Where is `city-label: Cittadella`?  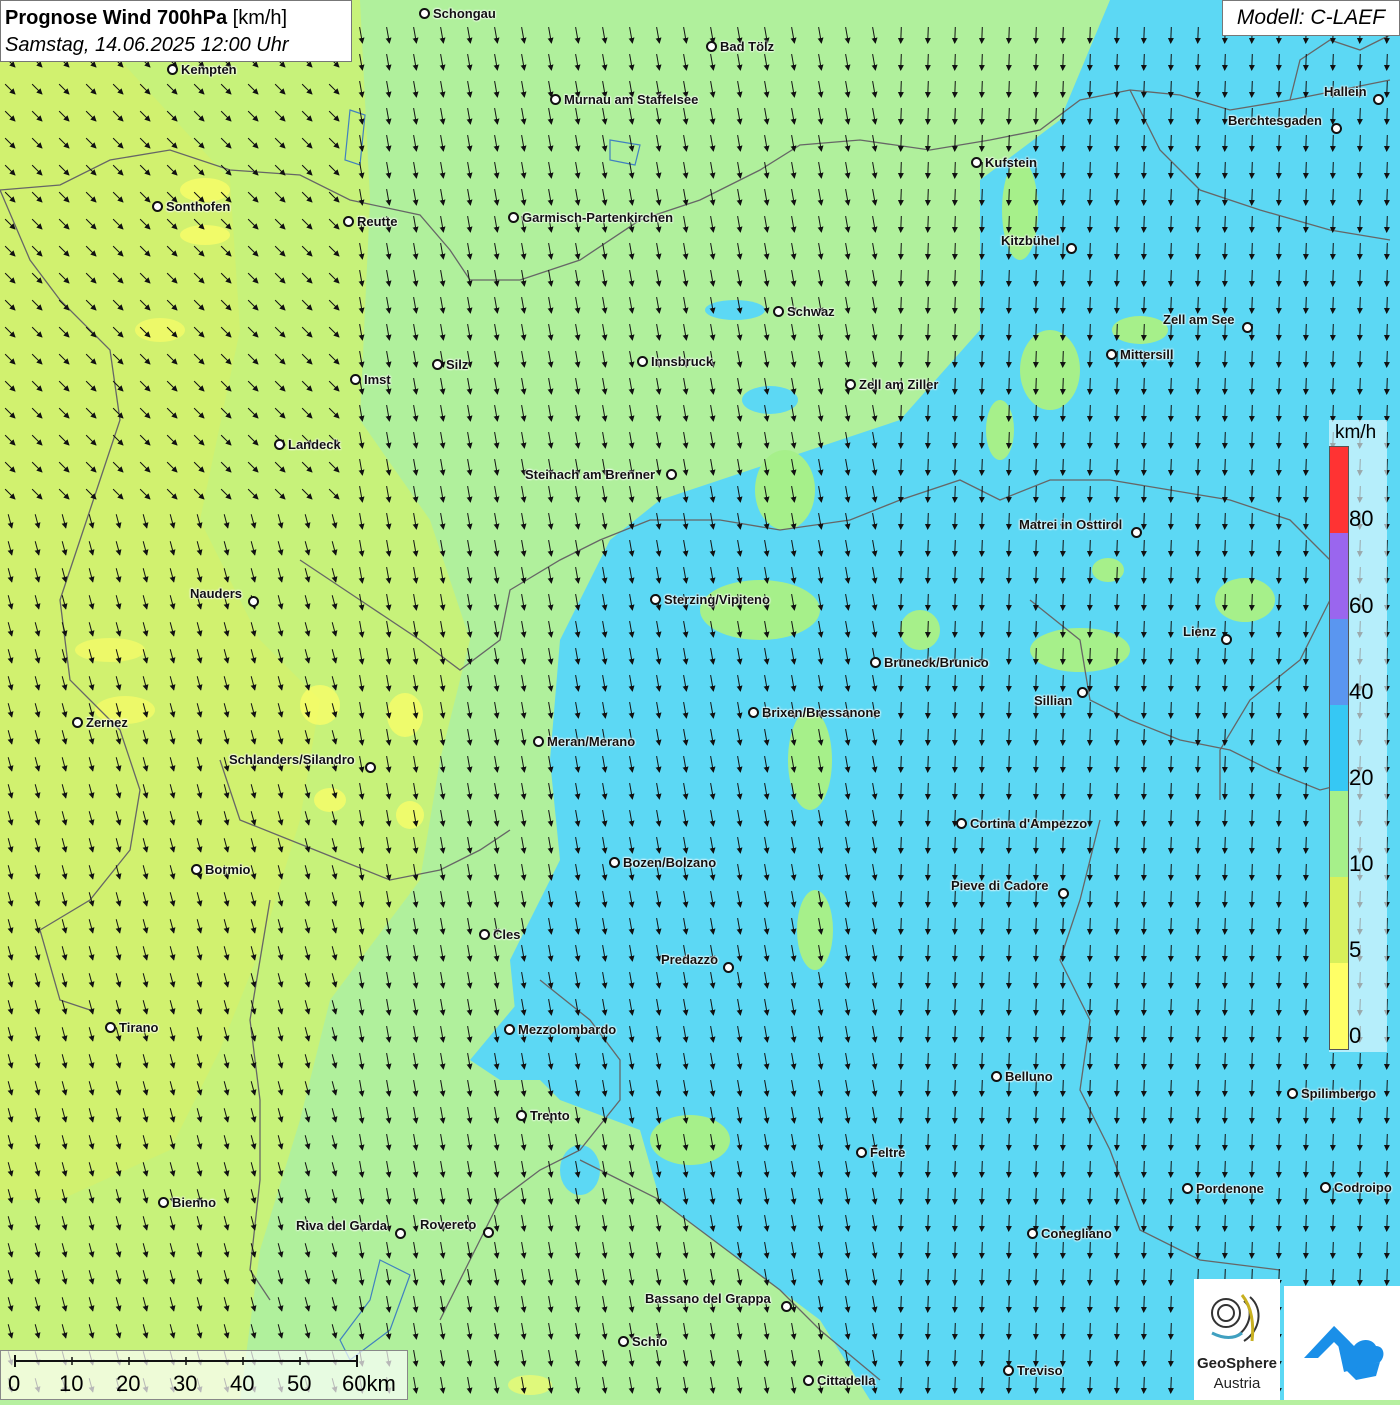
city-label: Cittadella is located at coordinates (846, 1380).